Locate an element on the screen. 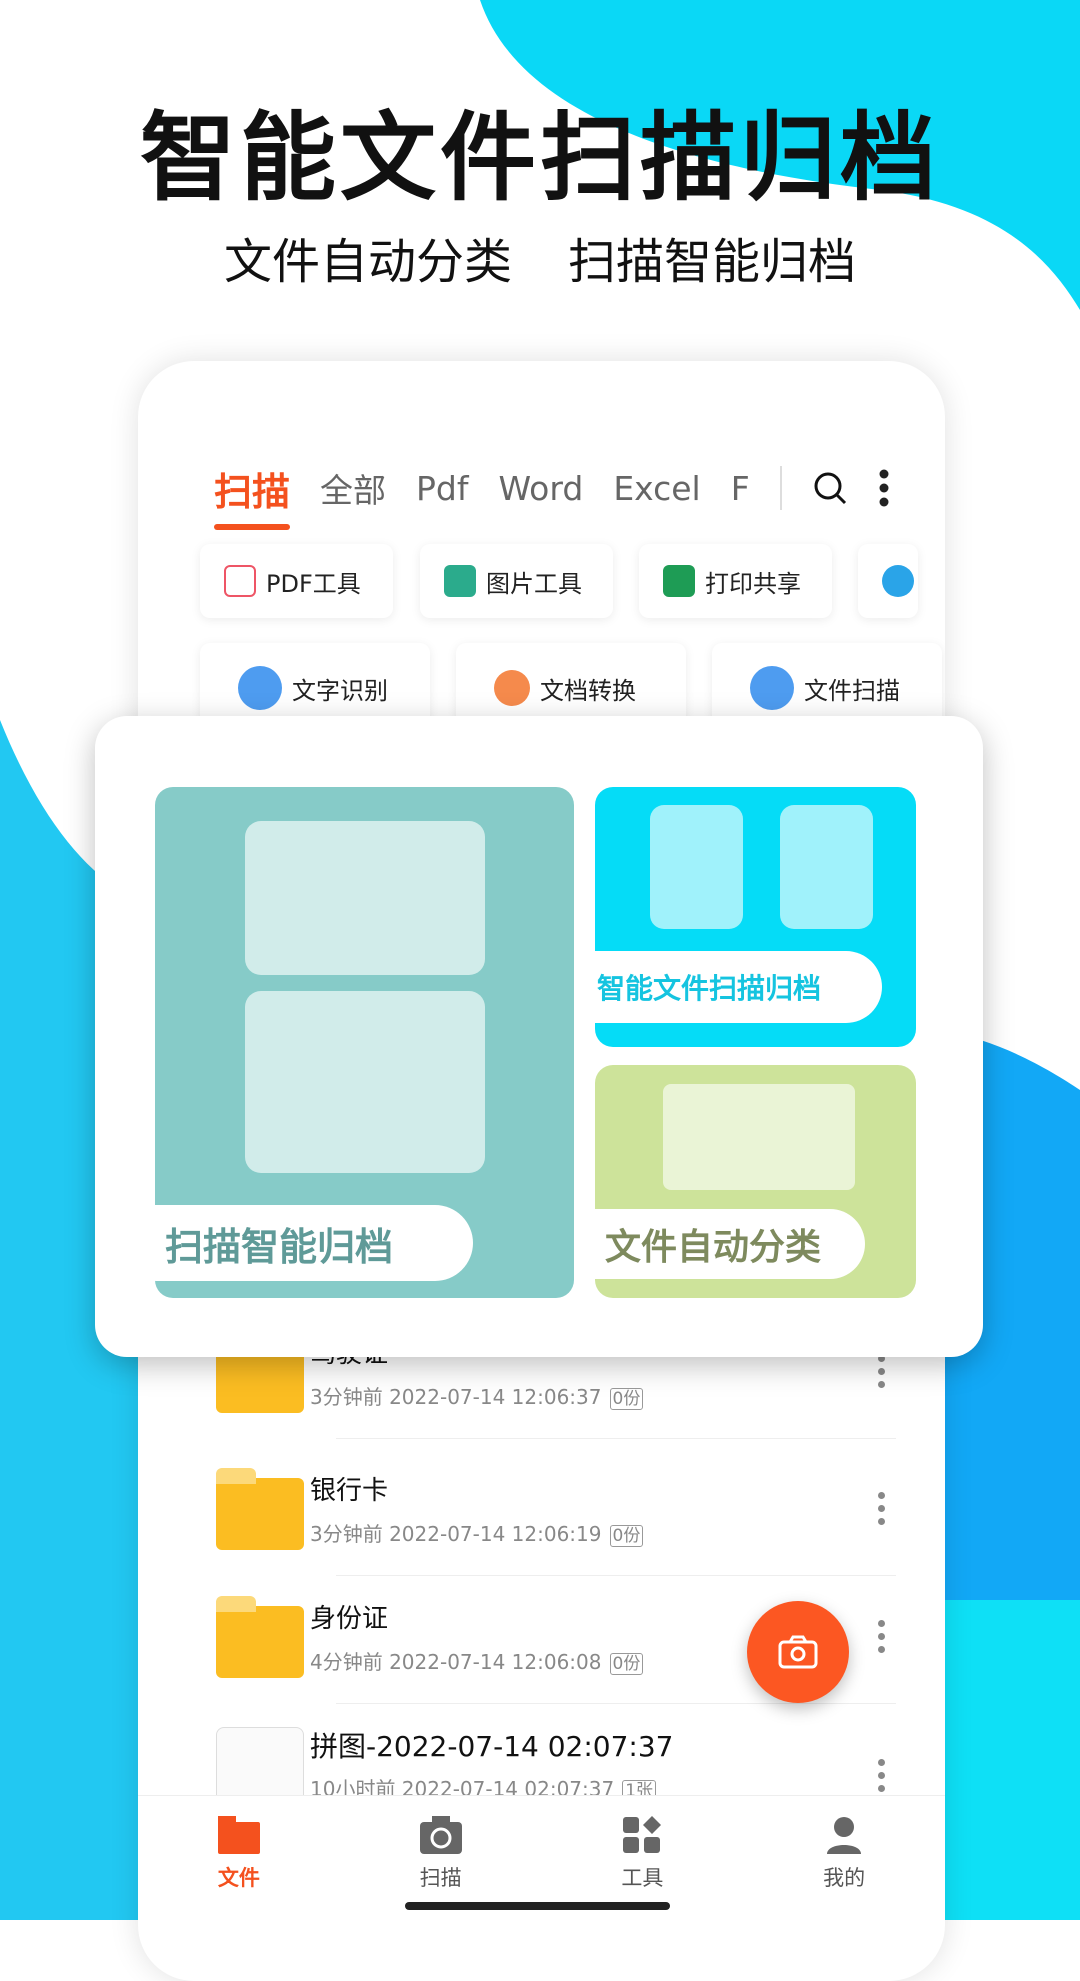  file-time: 3分钟前 2022-07-14 12:06:19 is located at coordinates (456, 1534).